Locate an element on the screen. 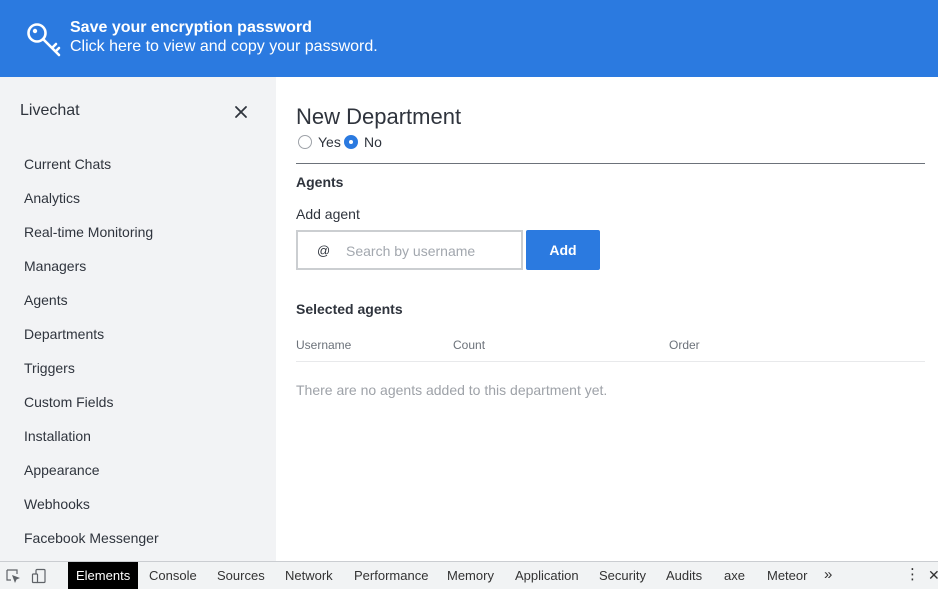 This screenshot has width=938, height=589. selected-agents-title: Selected agents is located at coordinates (349, 309).